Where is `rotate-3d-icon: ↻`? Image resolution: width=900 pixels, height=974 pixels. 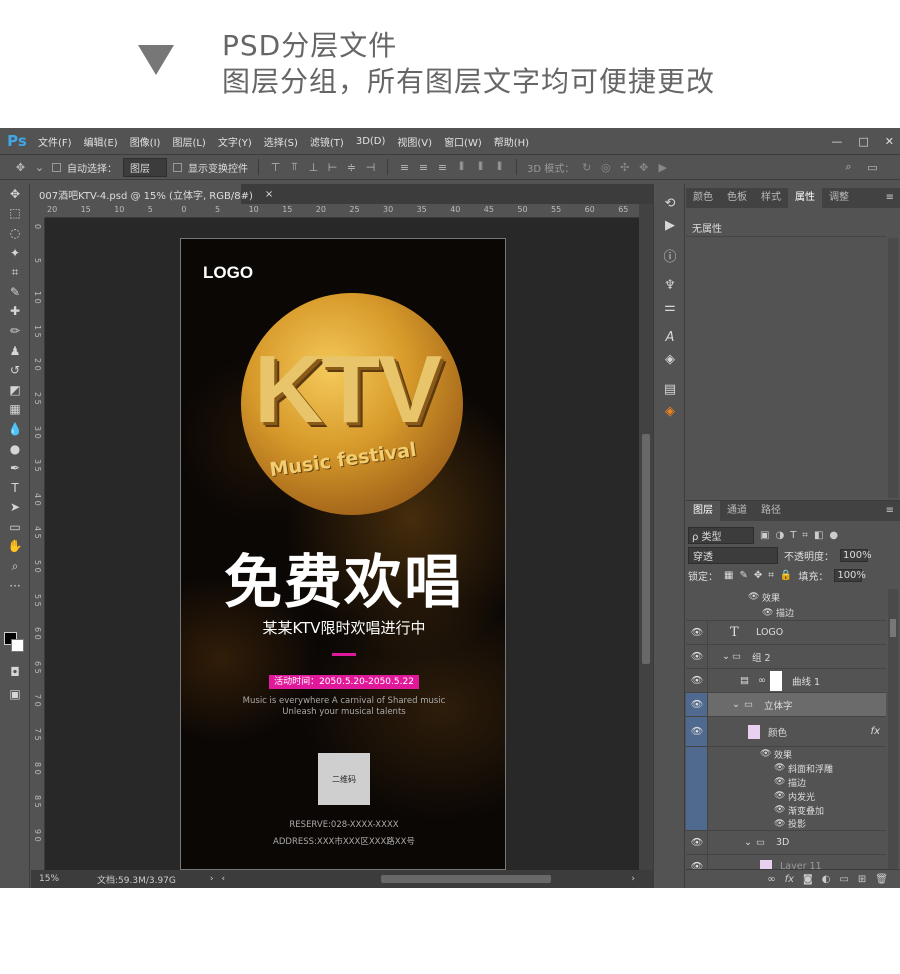
rotate-3d-icon: ↻ is located at coordinates (586, 167).